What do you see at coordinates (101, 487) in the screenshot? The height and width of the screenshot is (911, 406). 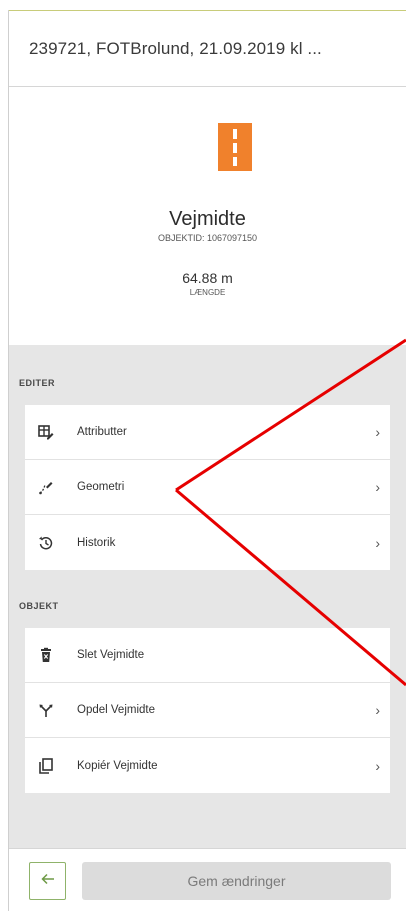 I see `menu-item-label: Geometri` at bounding box center [101, 487].